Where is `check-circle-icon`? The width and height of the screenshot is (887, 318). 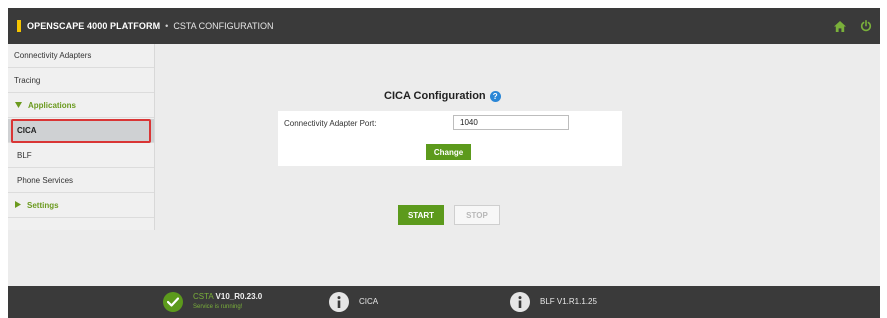
check-circle-icon is located at coordinates (173, 302).